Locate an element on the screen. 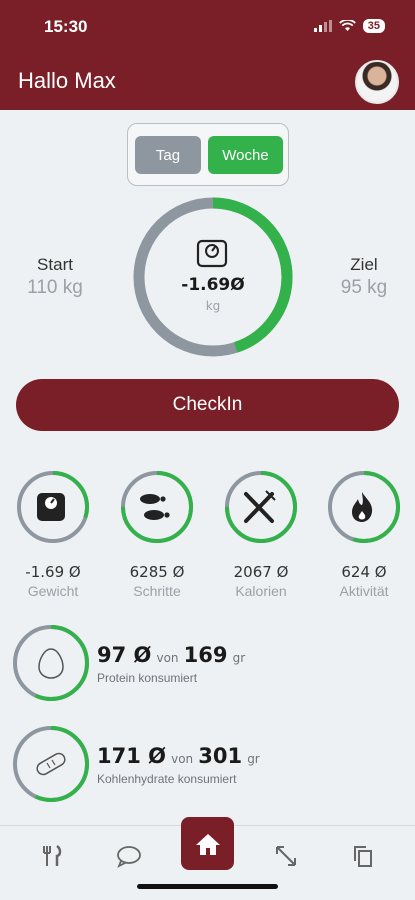 The image size is (415, 900). flame-icon is located at coordinates (362, 507).